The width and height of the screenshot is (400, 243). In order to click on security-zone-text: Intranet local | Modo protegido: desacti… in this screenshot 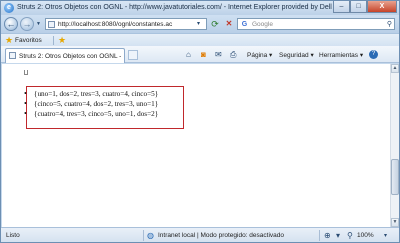, I will do `click(221, 235)`.